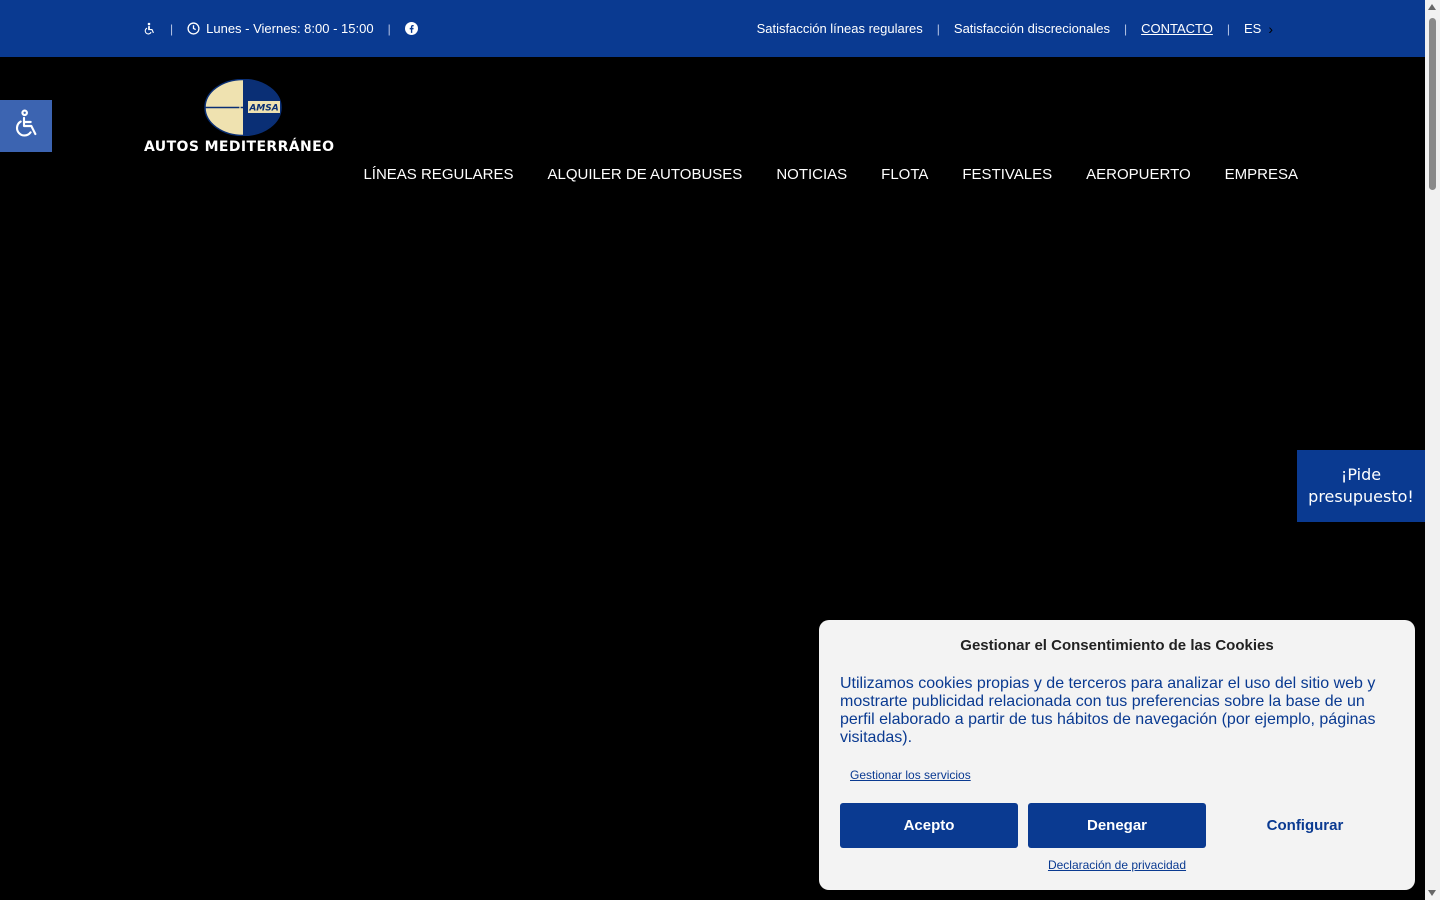 This screenshot has width=1440, height=900. Describe the element at coordinates (1432, 7) in the screenshot. I see `scroll-up-icon` at that location.